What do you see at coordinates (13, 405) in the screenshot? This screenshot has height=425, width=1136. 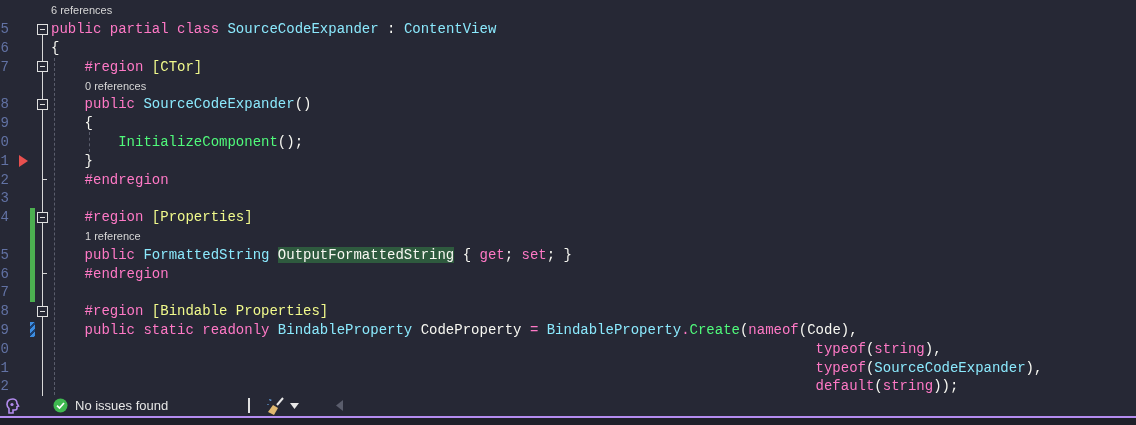 I see `brain-icon` at bounding box center [13, 405].